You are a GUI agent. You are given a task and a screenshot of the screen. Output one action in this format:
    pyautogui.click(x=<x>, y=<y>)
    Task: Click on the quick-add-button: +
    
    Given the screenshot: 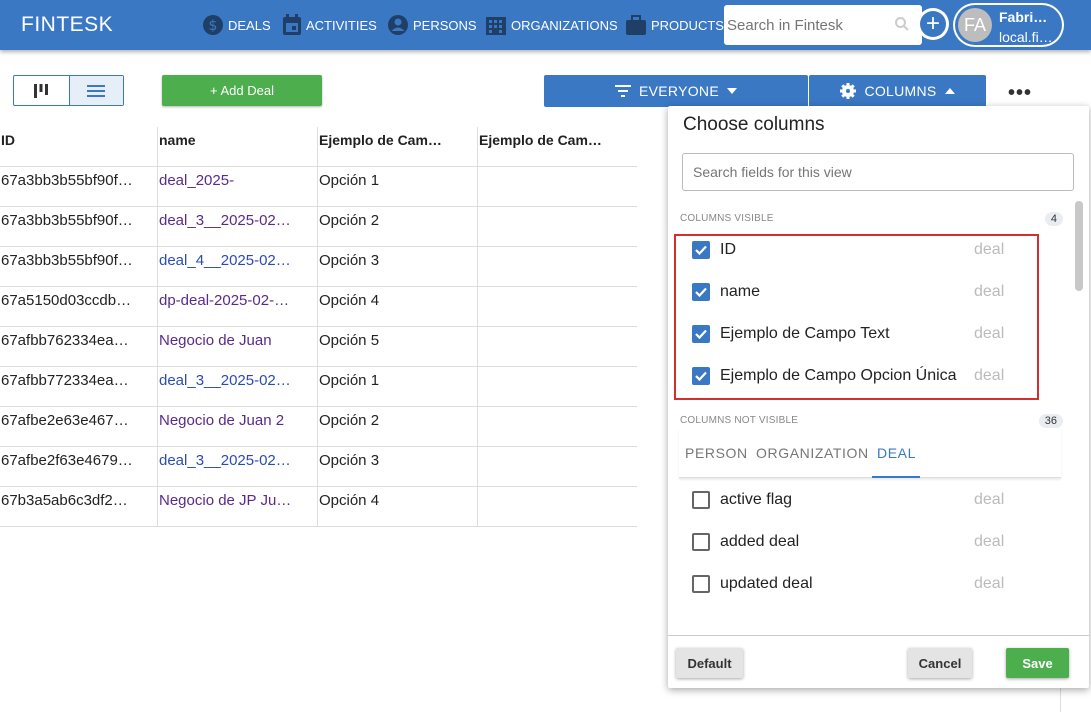 What is the action you would take?
    pyautogui.click(x=933, y=24)
    